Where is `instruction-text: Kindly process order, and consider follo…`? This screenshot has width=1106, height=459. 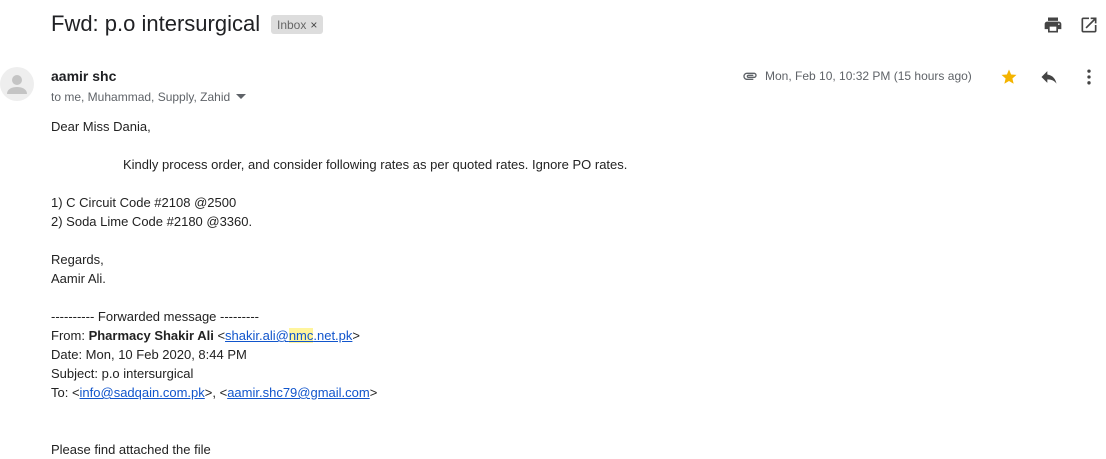
instruction-text: Kindly process order, and consider follo… is located at coordinates (375, 164).